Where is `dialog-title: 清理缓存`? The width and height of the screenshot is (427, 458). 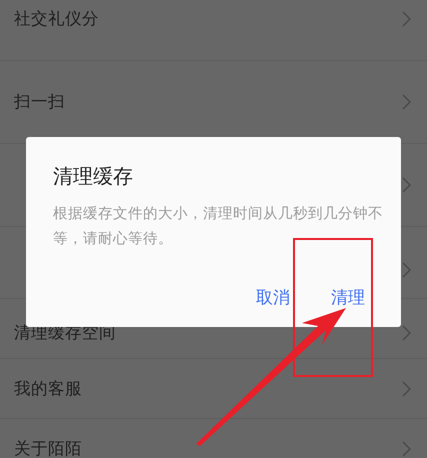 dialog-title: 清理缓存 is located at coordinates (93, 176).